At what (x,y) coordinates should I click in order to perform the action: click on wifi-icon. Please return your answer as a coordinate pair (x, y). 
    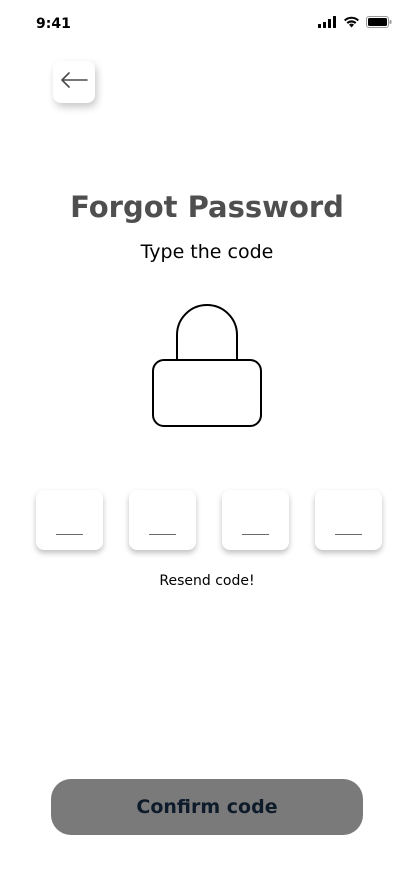
    Looking at the image, I should click on (351, 24).